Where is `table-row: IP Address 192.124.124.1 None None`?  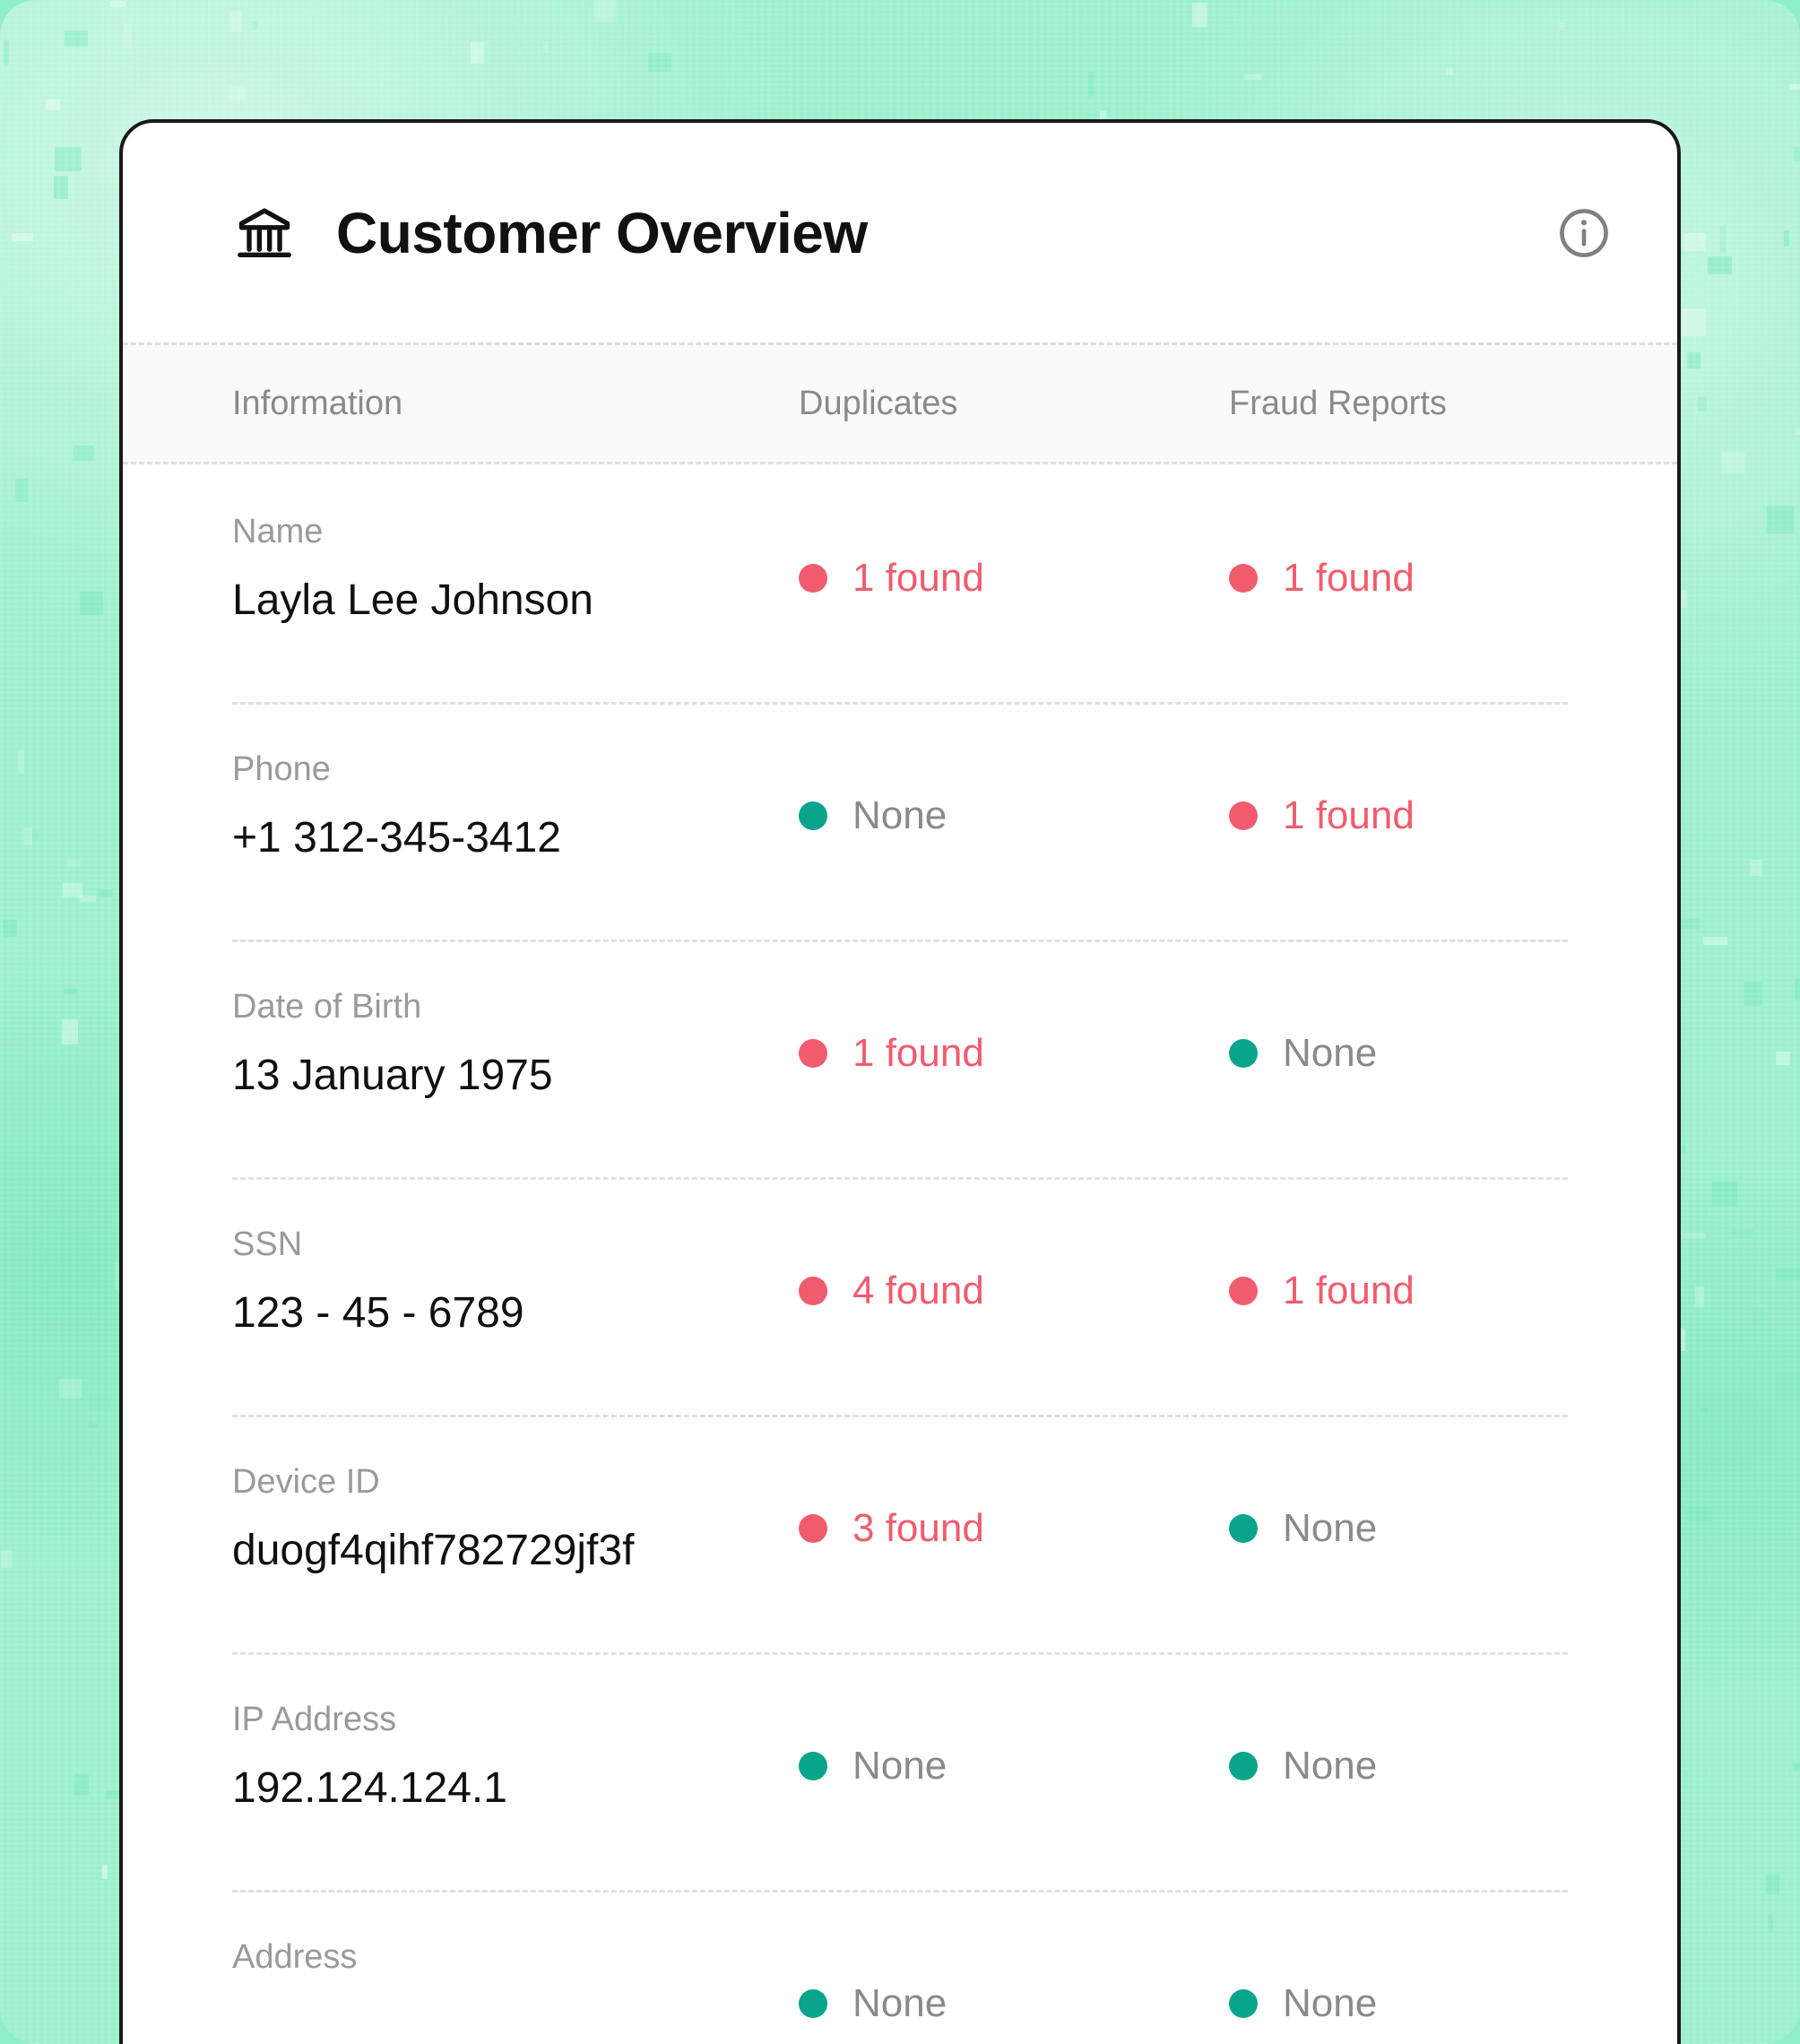 table-row: IP Address 192.124.124.1 None None is located at coordinates (954, 1771).